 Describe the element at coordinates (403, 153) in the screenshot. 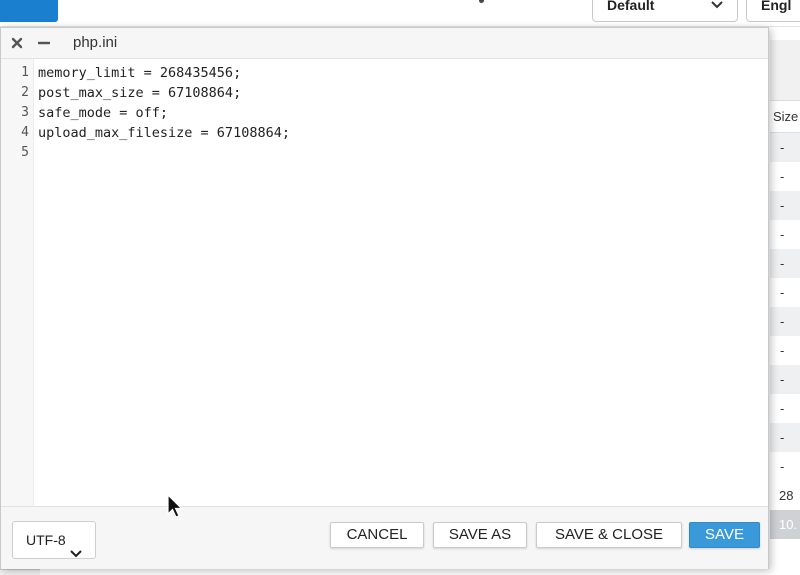

I see `code-line` at that location.